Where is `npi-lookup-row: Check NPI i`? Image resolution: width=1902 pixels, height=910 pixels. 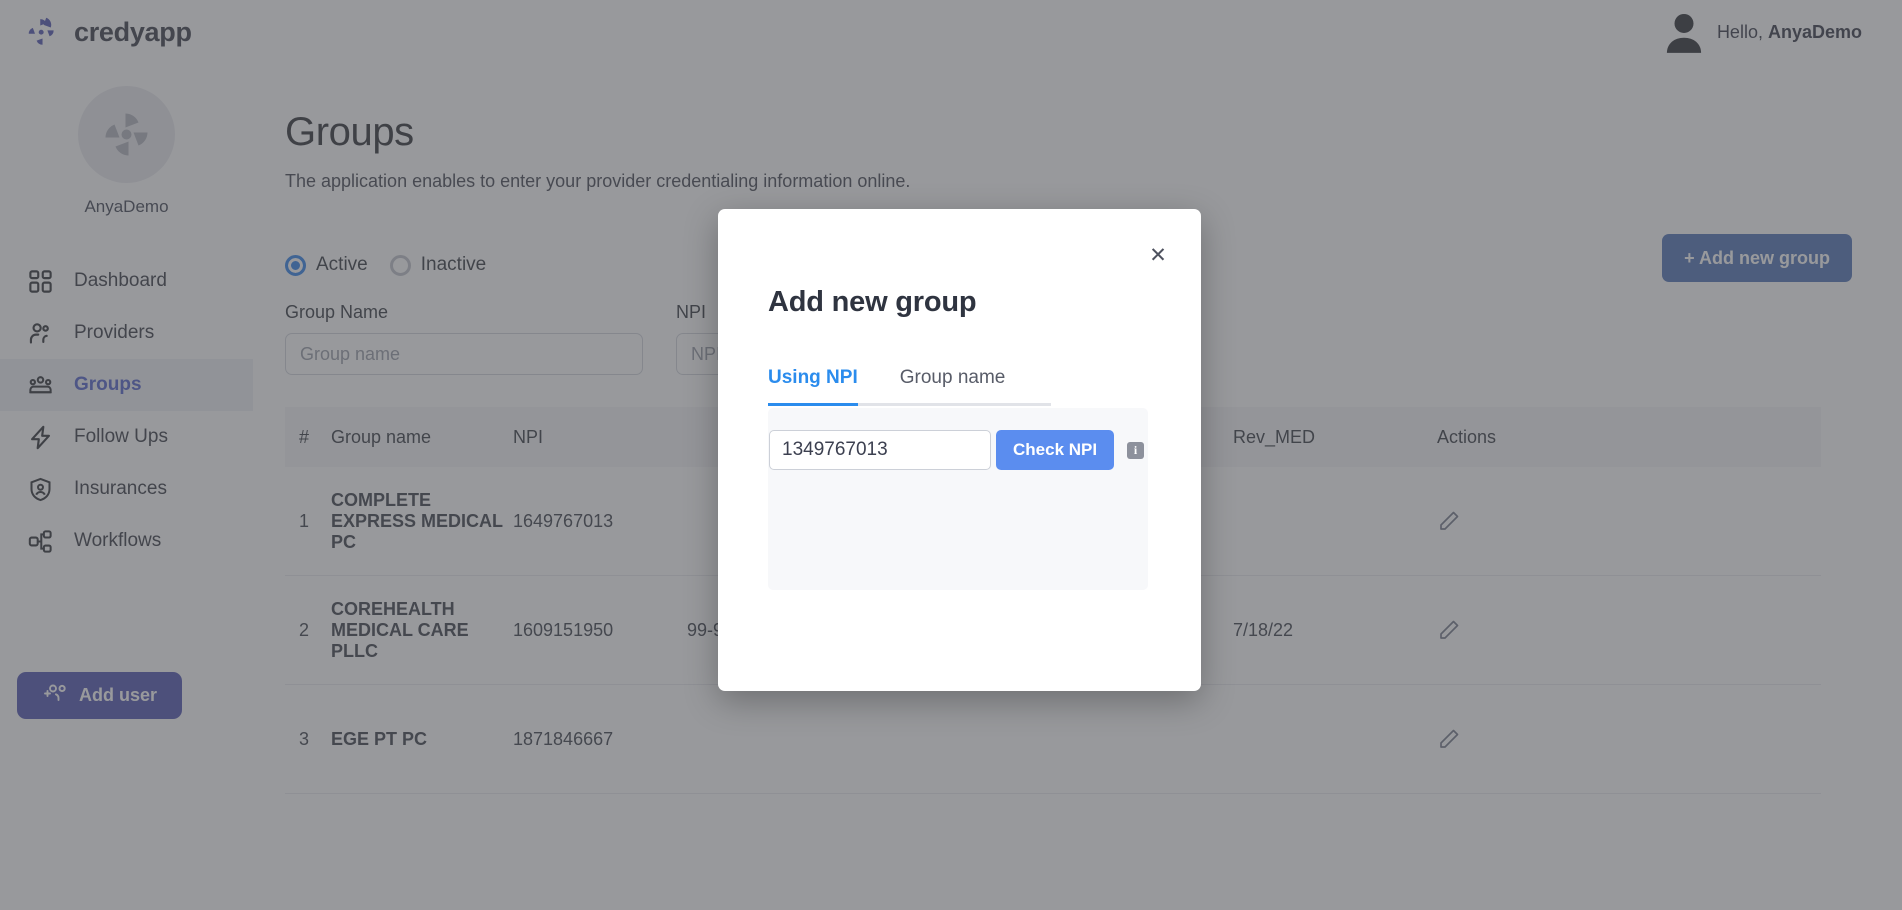
npi-lookup-row: Check NPI i is located at coordinates (957, 450).